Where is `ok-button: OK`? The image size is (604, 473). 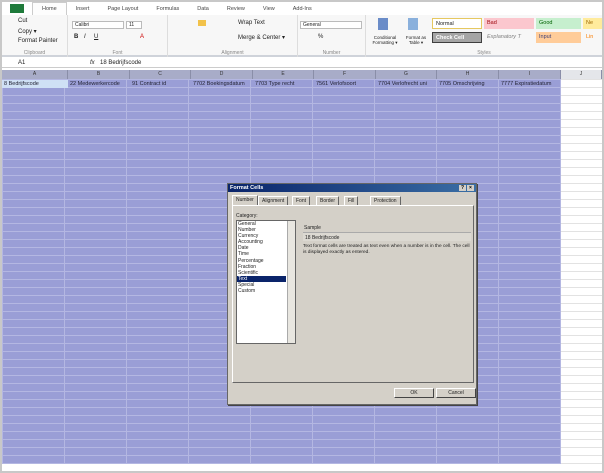 ok-button: OK is located at coordinates (414, 393).